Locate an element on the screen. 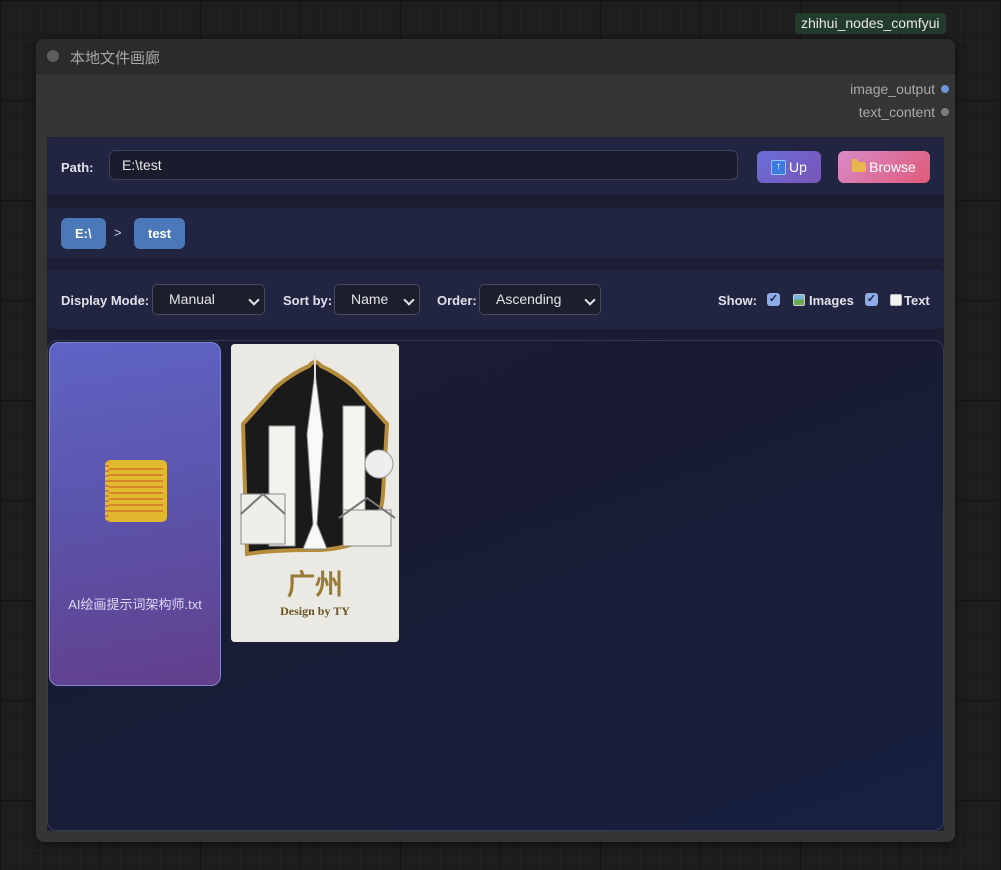 This screenshot has height=870, width=1001. order-select: Ascending is located at coordinates (540, 299).